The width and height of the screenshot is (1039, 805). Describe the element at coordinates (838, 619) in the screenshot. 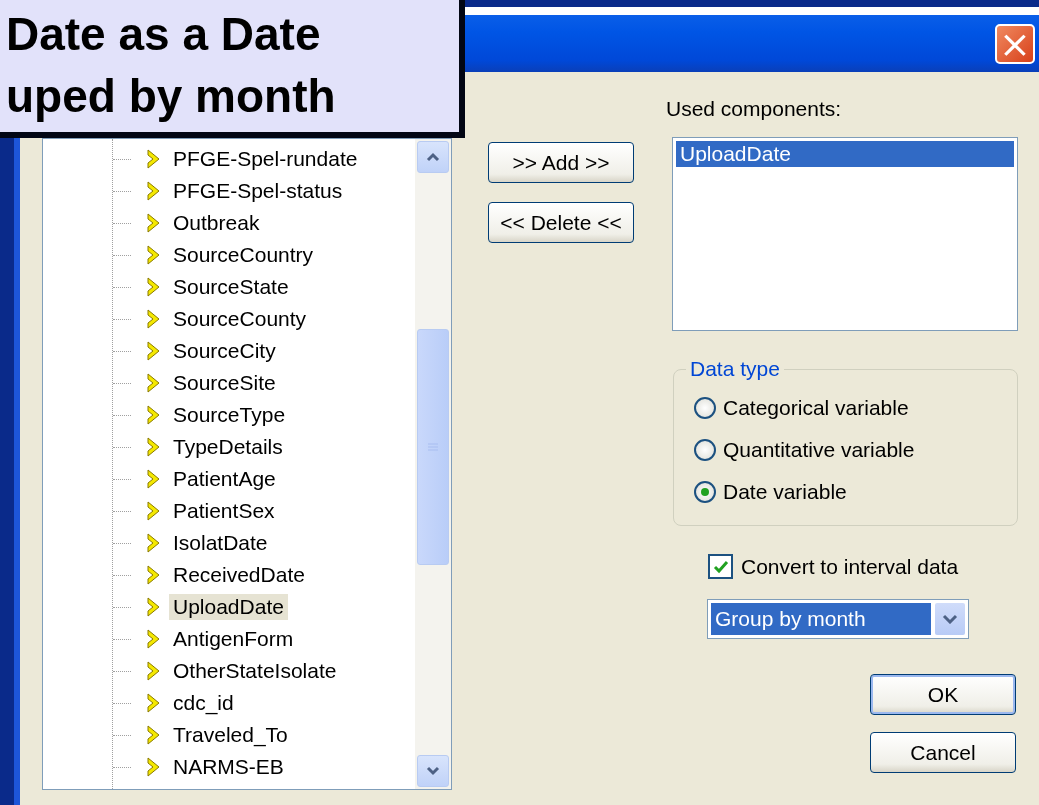

I see `grouping-dropdown: Group by month` at that location.